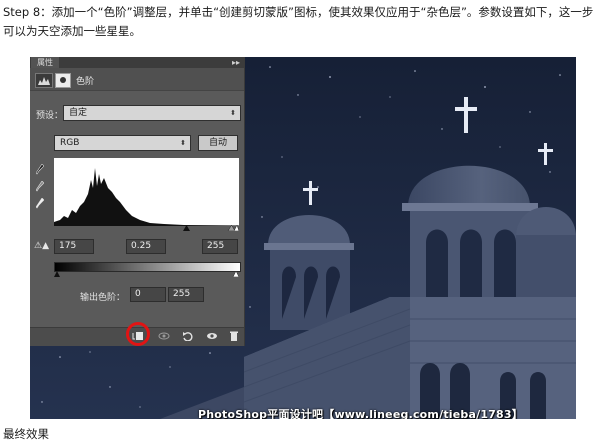 The height and width of the screenshot is (442, 606). Describe the element at coordinates (235, 274) in the screenshot. I see `output-white-handle` at that location.